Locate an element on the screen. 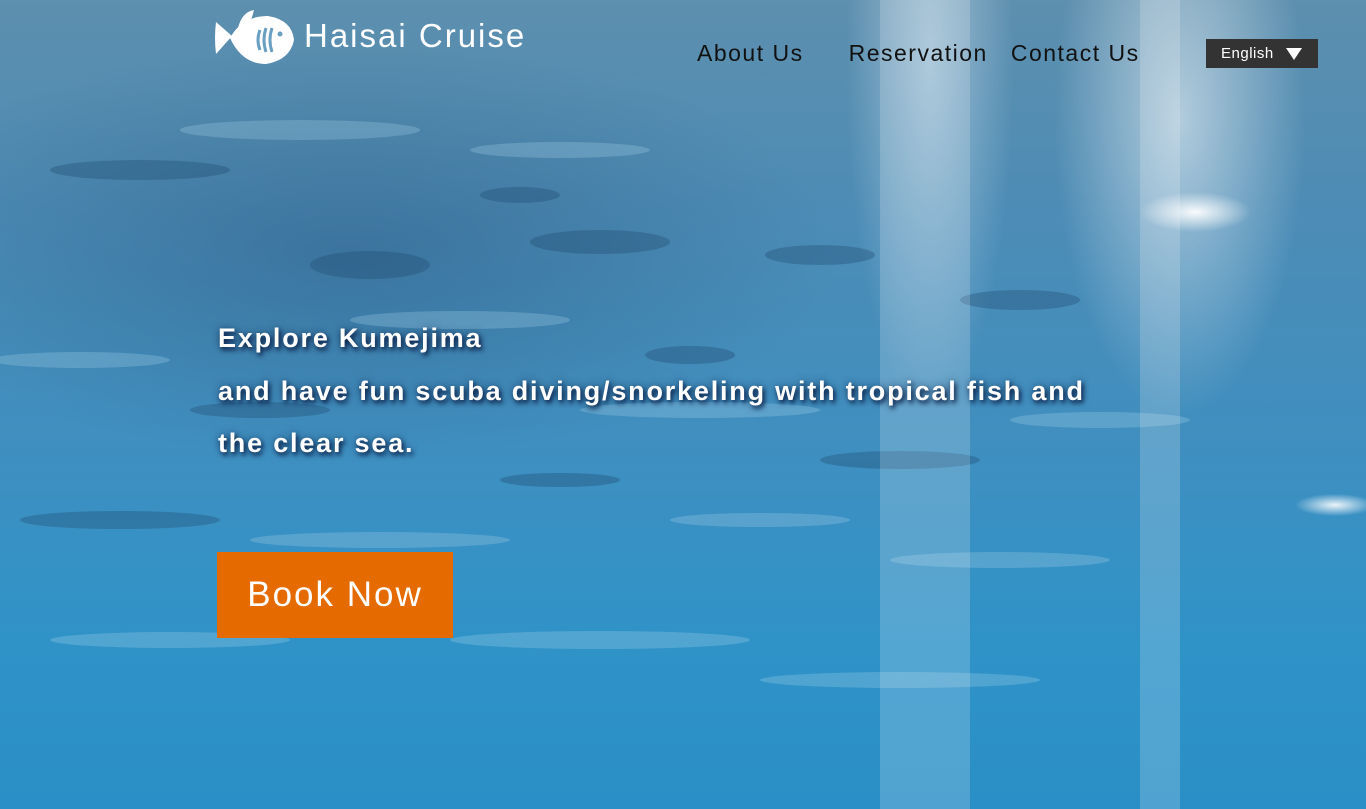  caret-down-icon is located at coordinates (1294, 54).